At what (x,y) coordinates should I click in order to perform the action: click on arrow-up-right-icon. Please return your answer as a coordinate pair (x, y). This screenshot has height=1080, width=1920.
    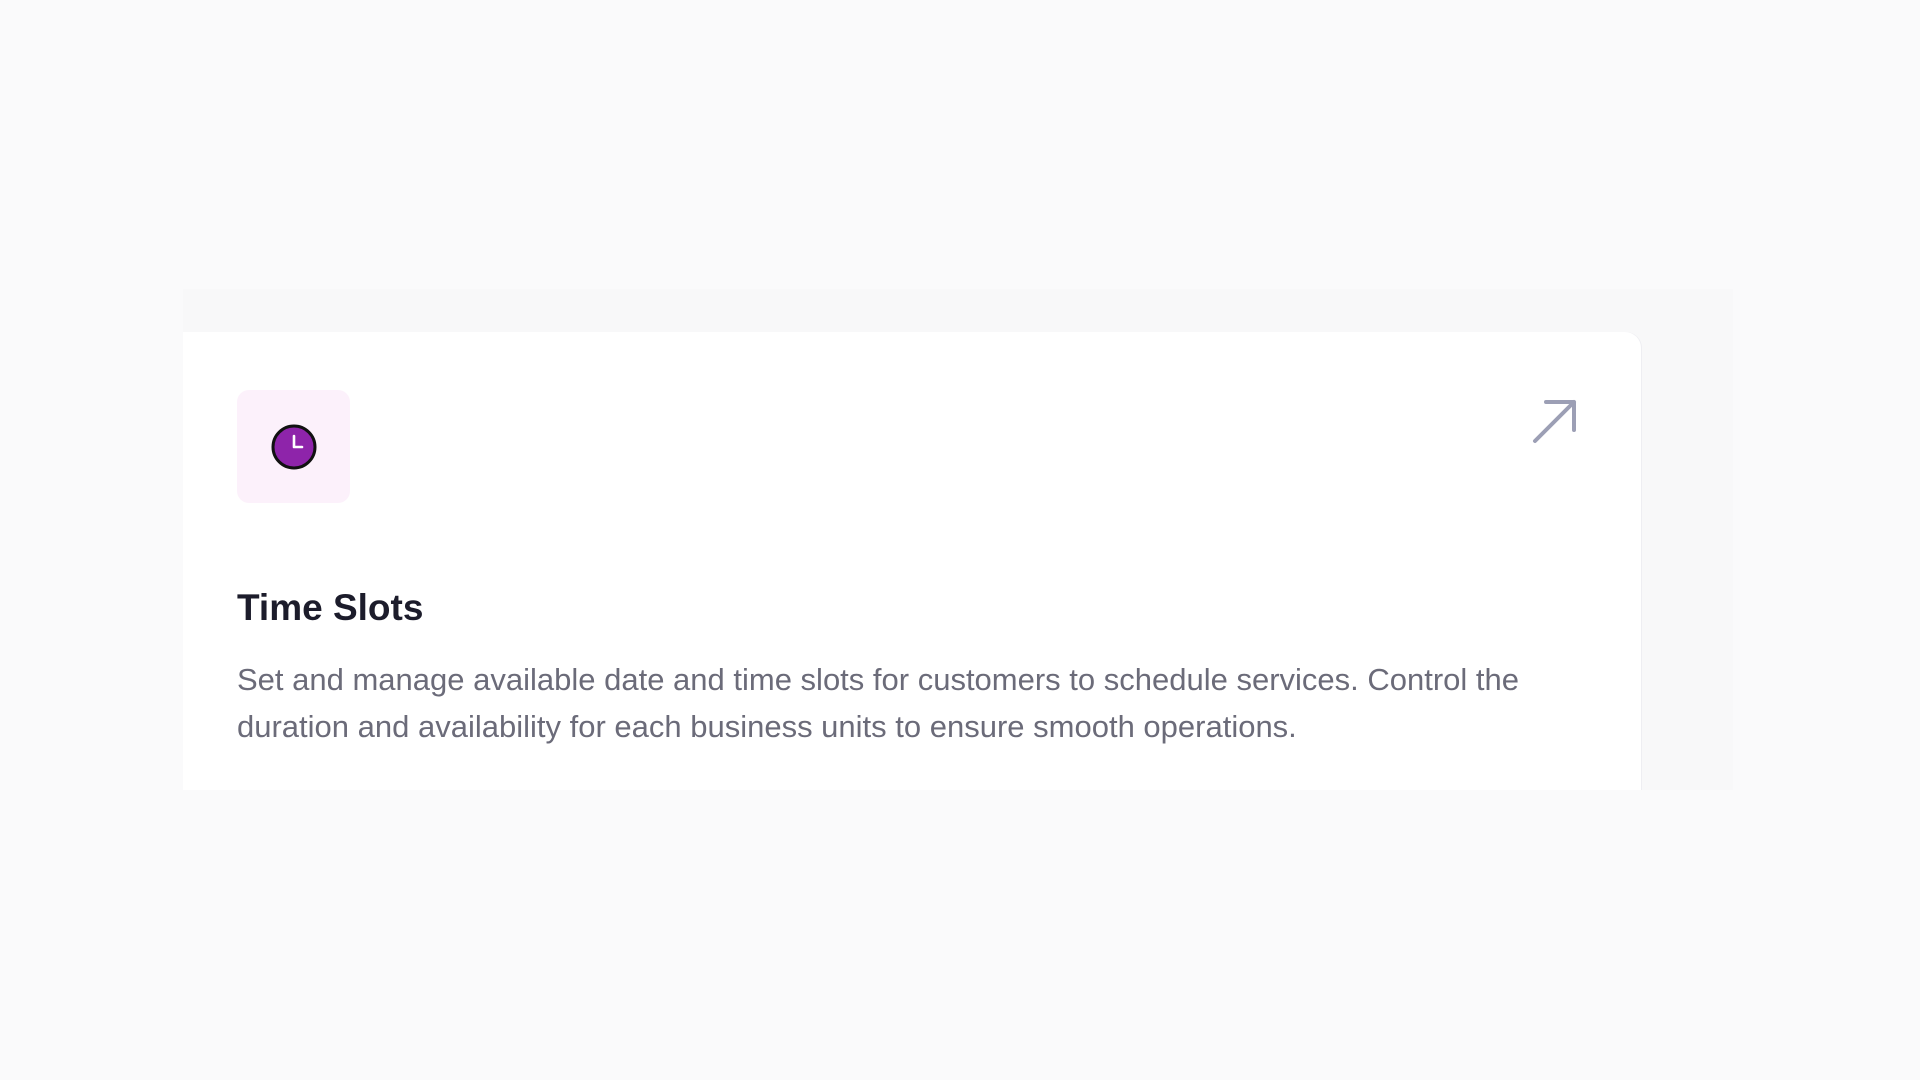
    Looking at the image, I should click on (1554, 421).